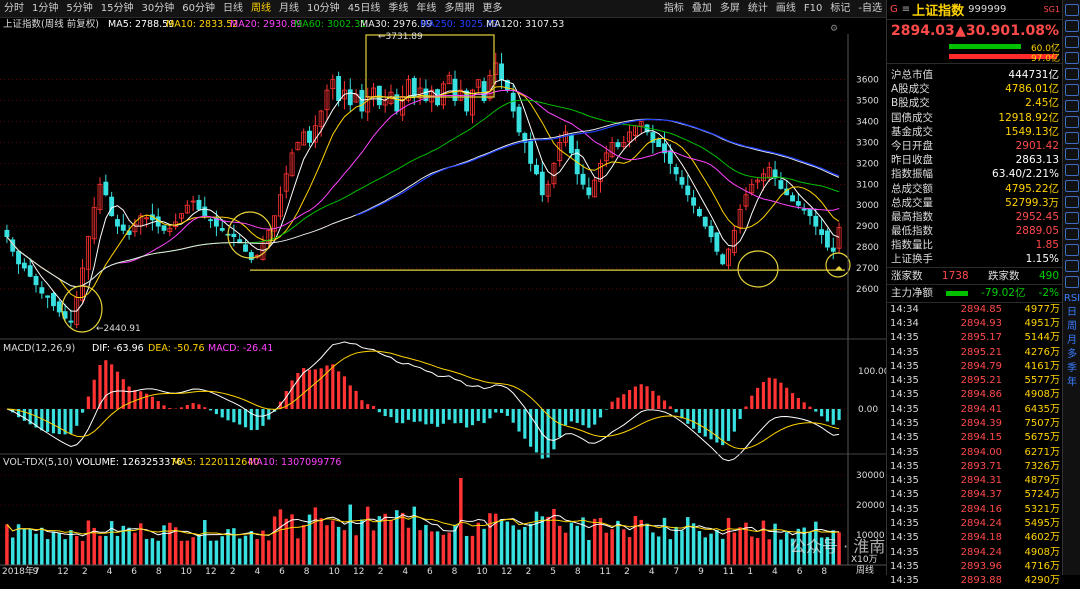  Describe the element at coordinates (1071, 341) in the screenshot. I see `sidebar-label: 月` at that location.